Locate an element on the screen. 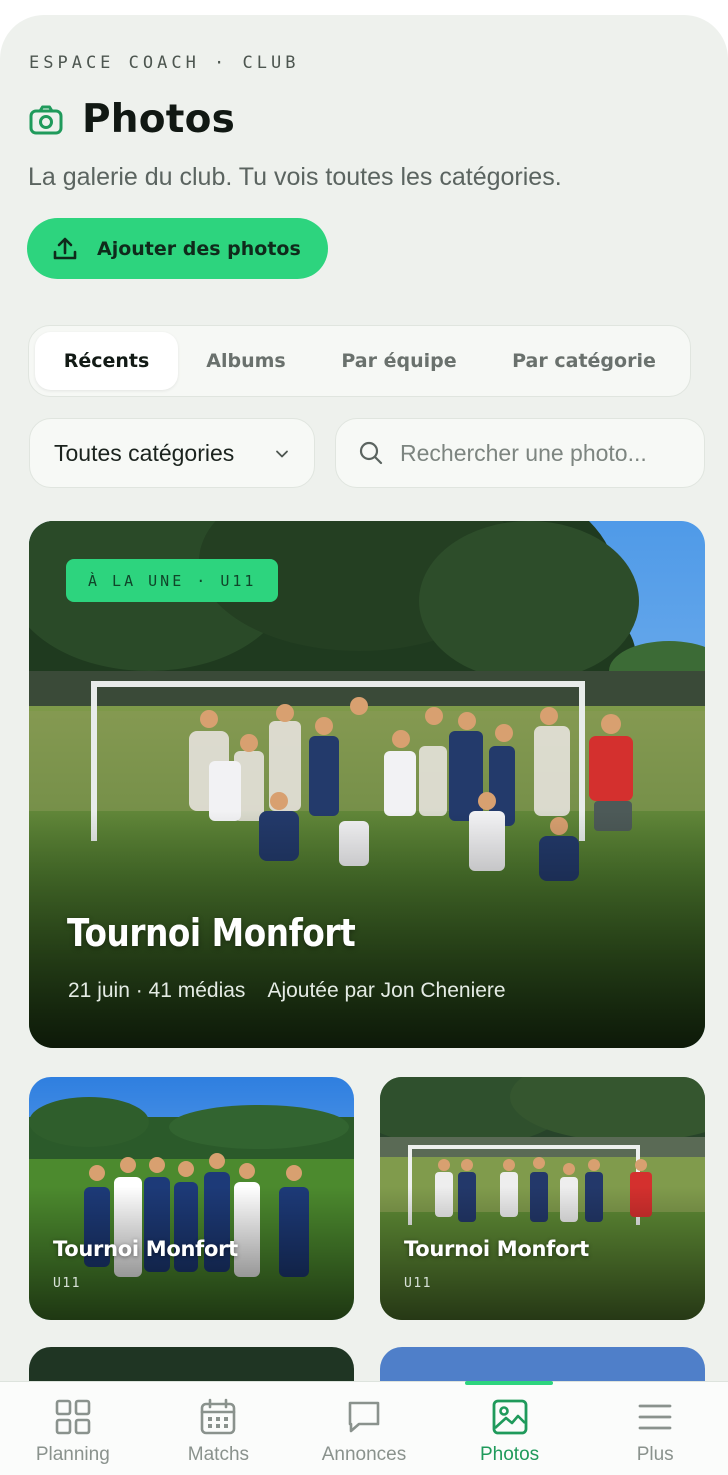  add-photos-button: Ajouter des photos is located at coordinates (177, 248).